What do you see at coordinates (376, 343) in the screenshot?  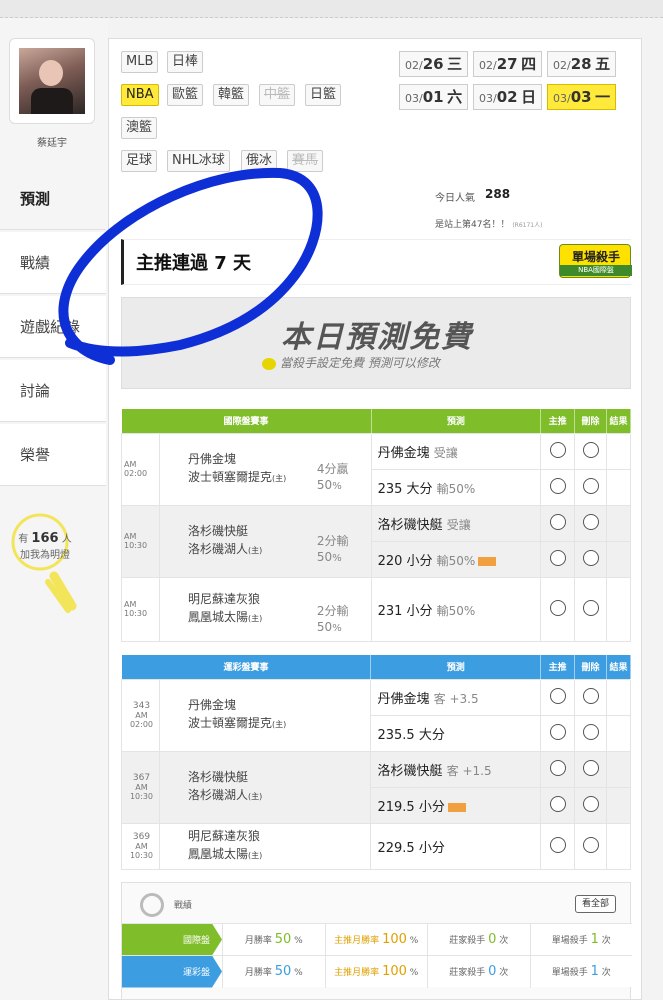 I see `free-prediction-banner: 本日預測免費 當殺手設定免費 預測可以修改` at bounding box center [376, 343].